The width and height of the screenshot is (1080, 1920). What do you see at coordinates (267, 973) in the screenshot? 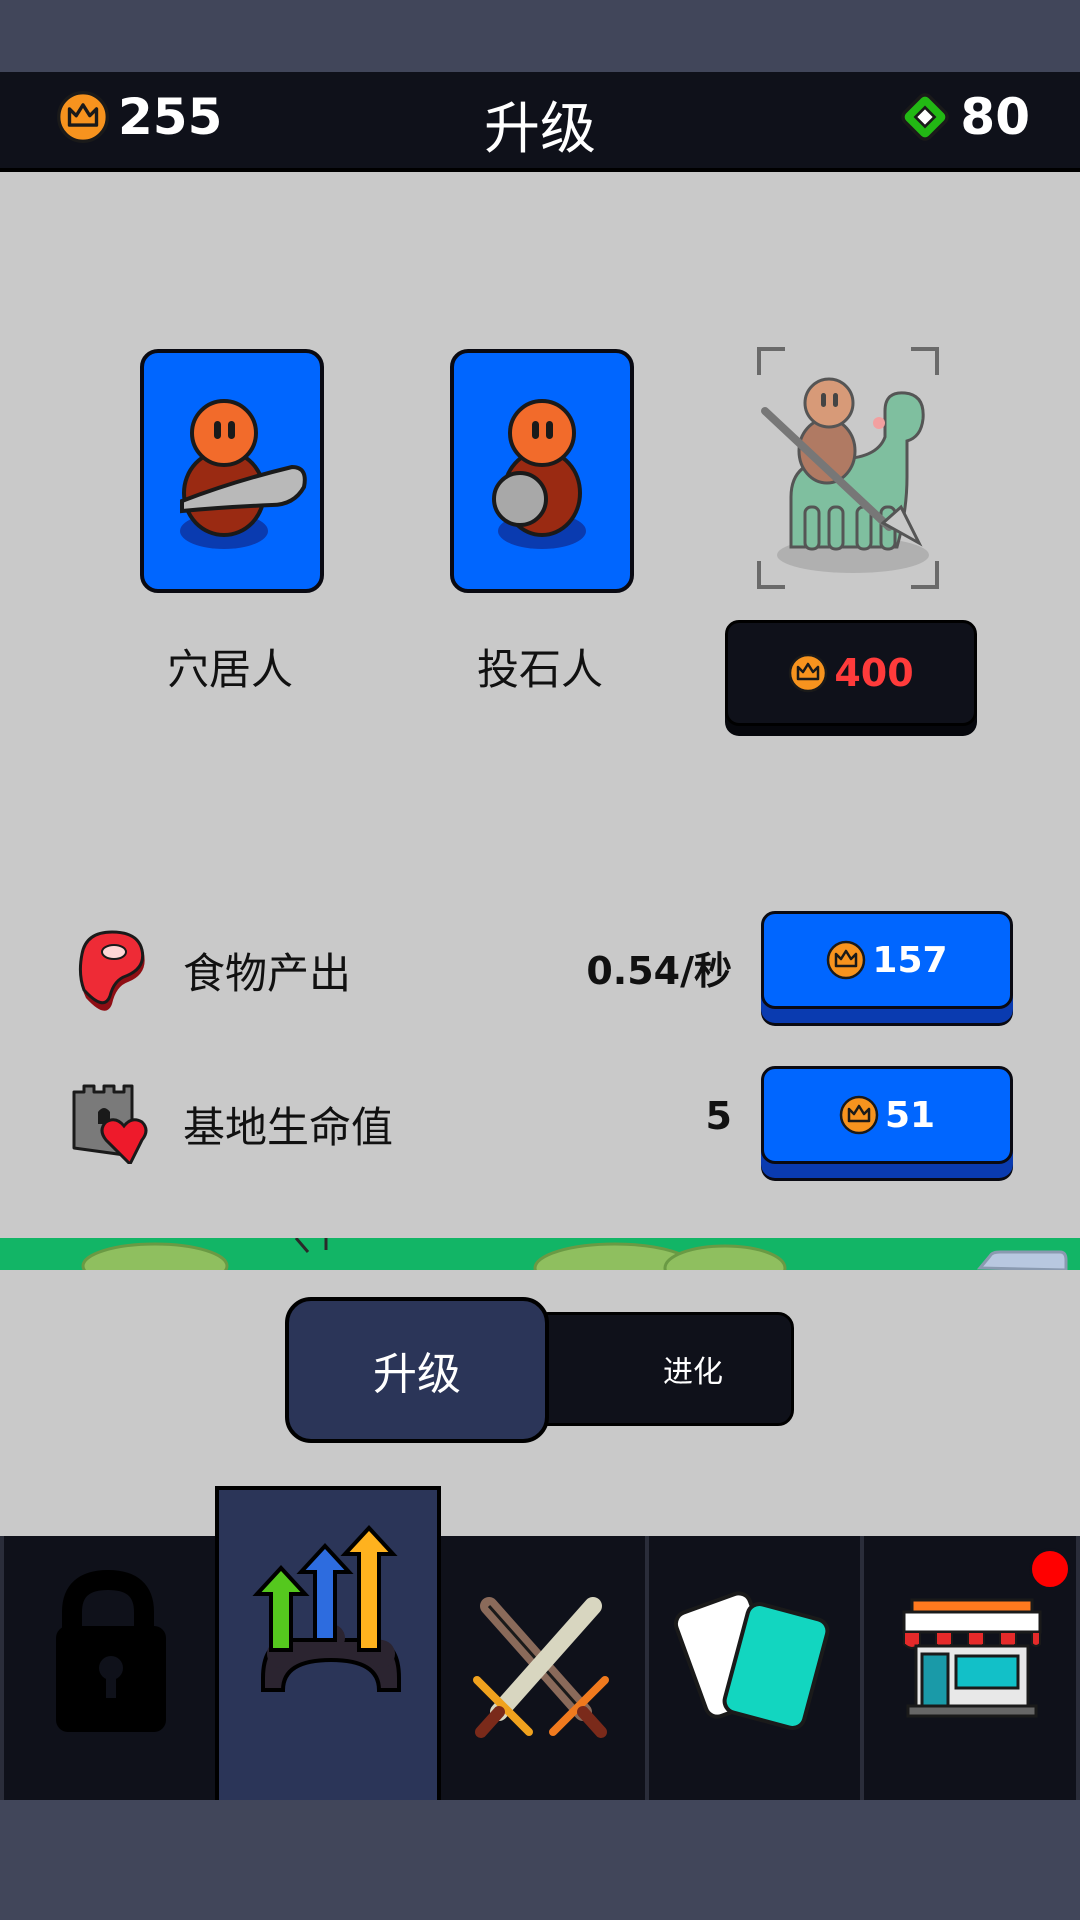
I see `stat-label-food: 食物产出` at bounding box center [267, 973].